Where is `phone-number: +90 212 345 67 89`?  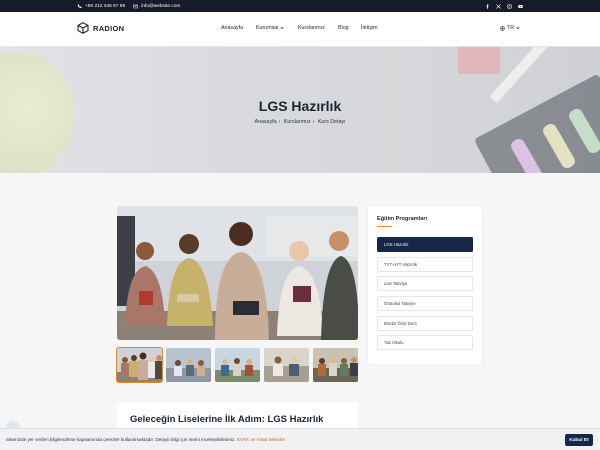 phone-number: +90 212 345 67 89 is located at coordinates (105, 6).